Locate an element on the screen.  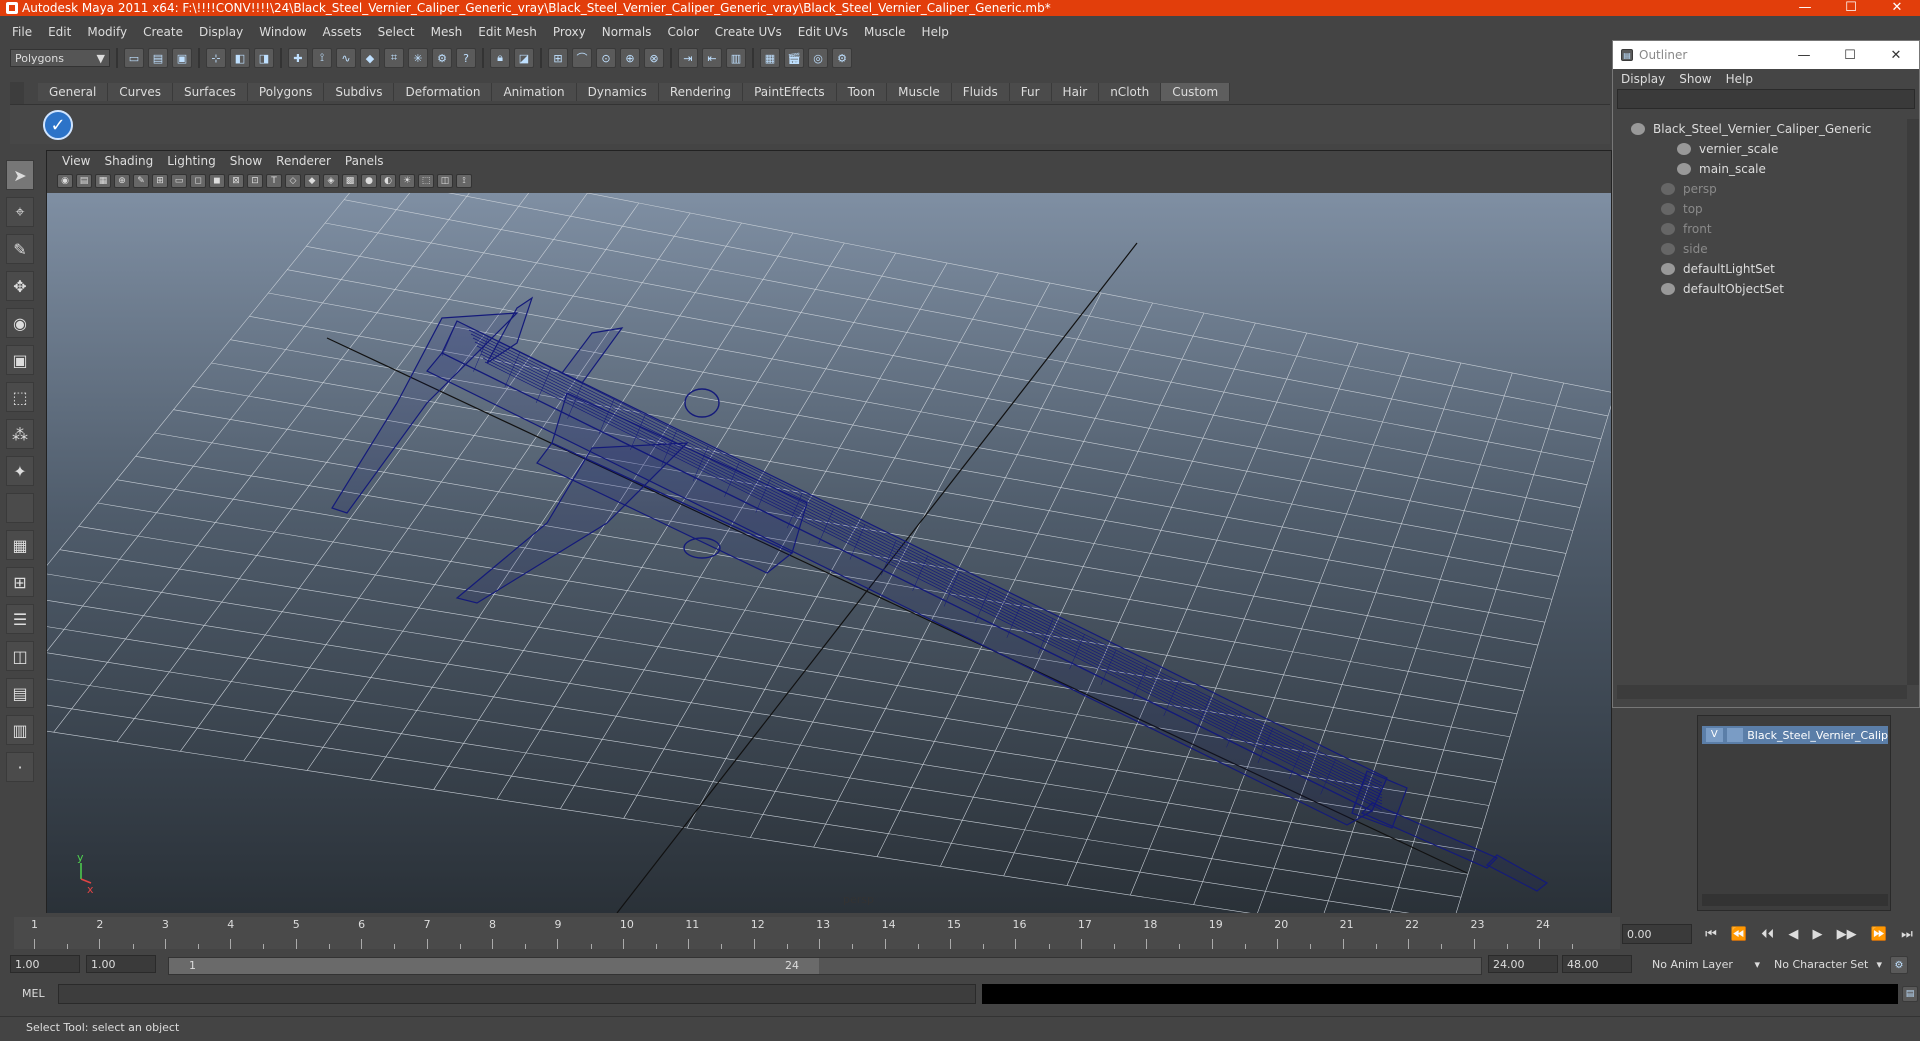
use-all-lights-icon: ● is located at coordinates (369, 181).